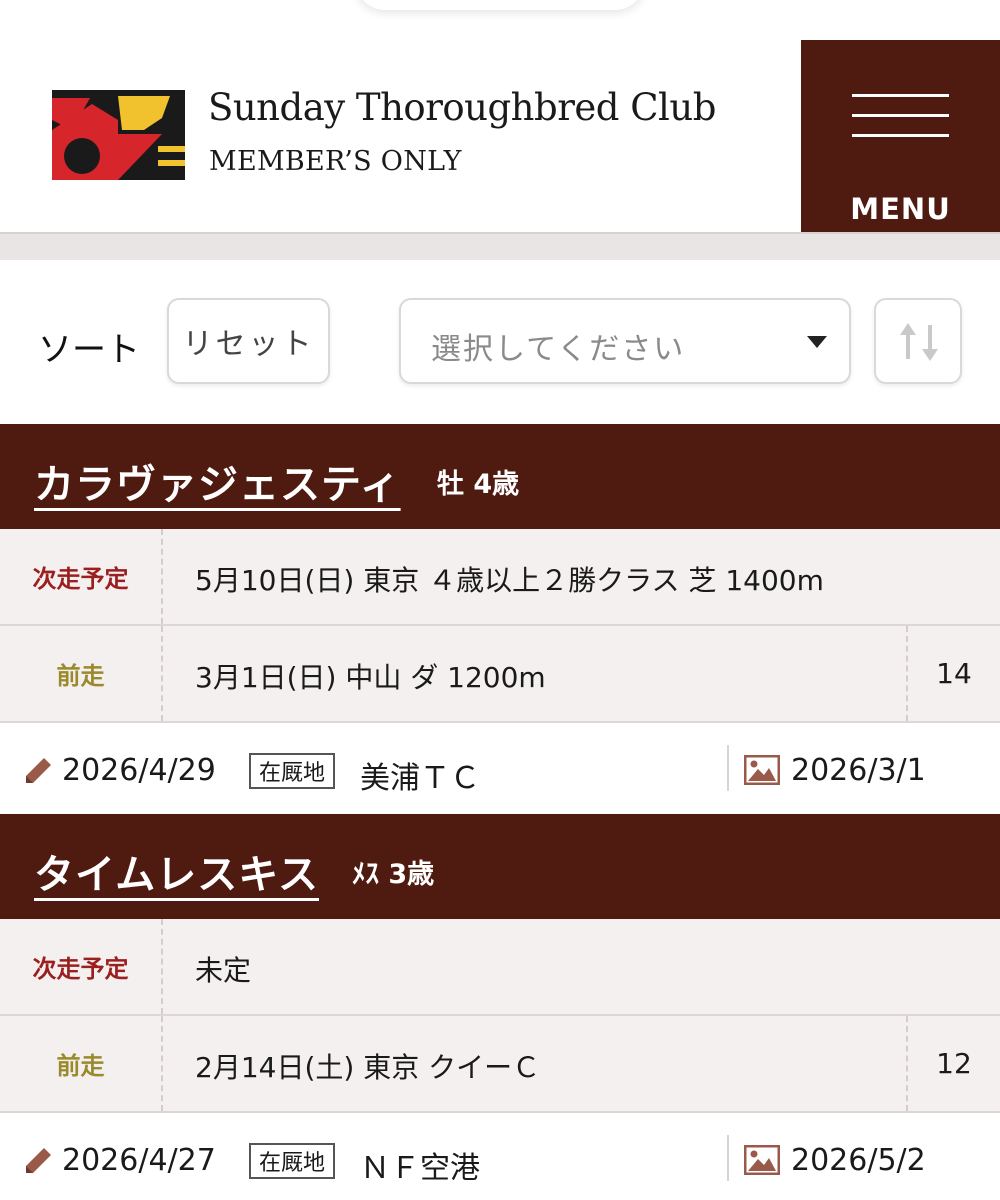  What do you see at coordinates (462, 107) in the screenshot?
I see `brand-title: Sunday Thoroughbred Club` at bounding box center [462, 107].